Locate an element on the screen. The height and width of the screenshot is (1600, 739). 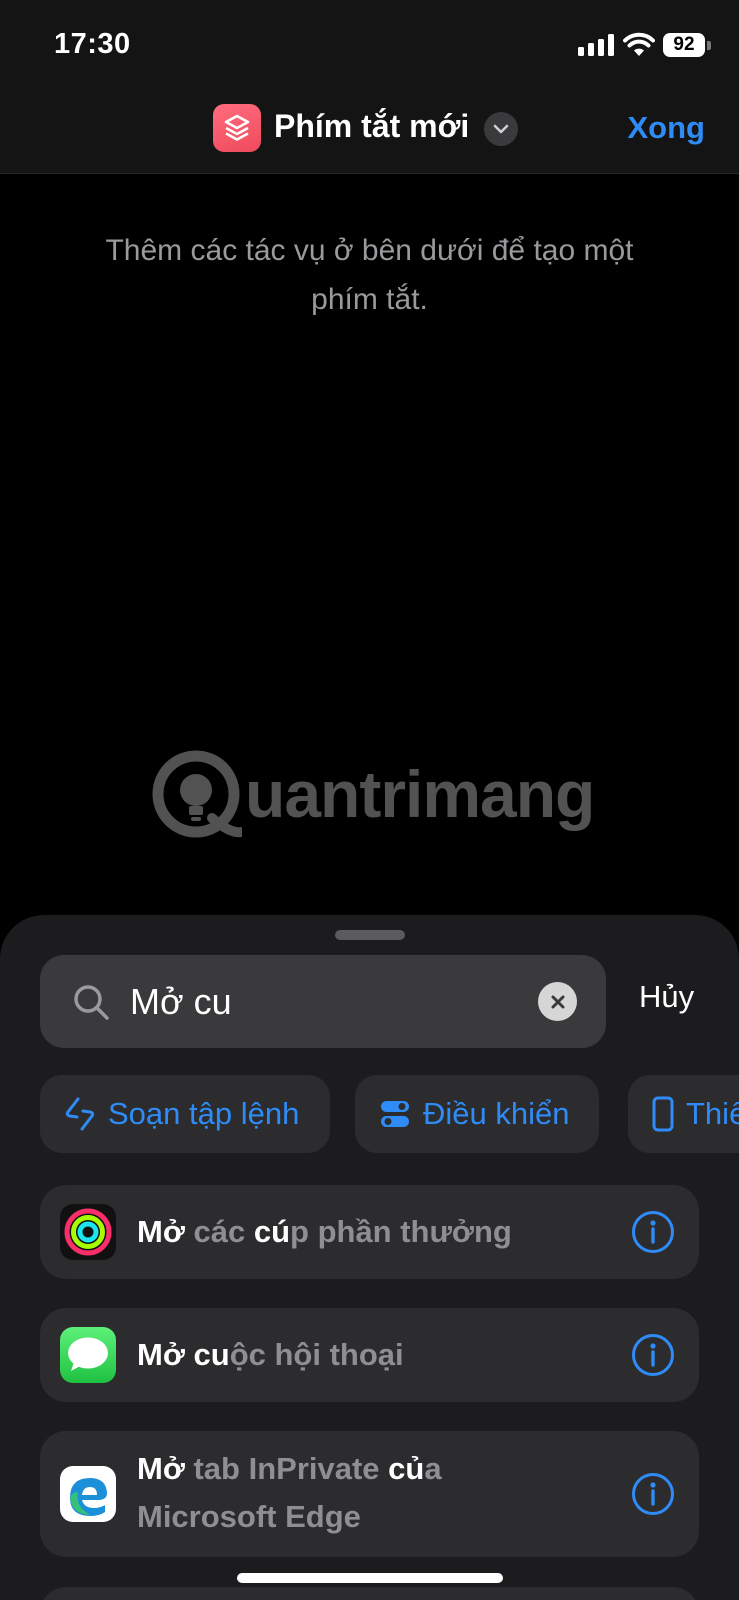
watermark: uantrimang is located at coordinates (375, 798).